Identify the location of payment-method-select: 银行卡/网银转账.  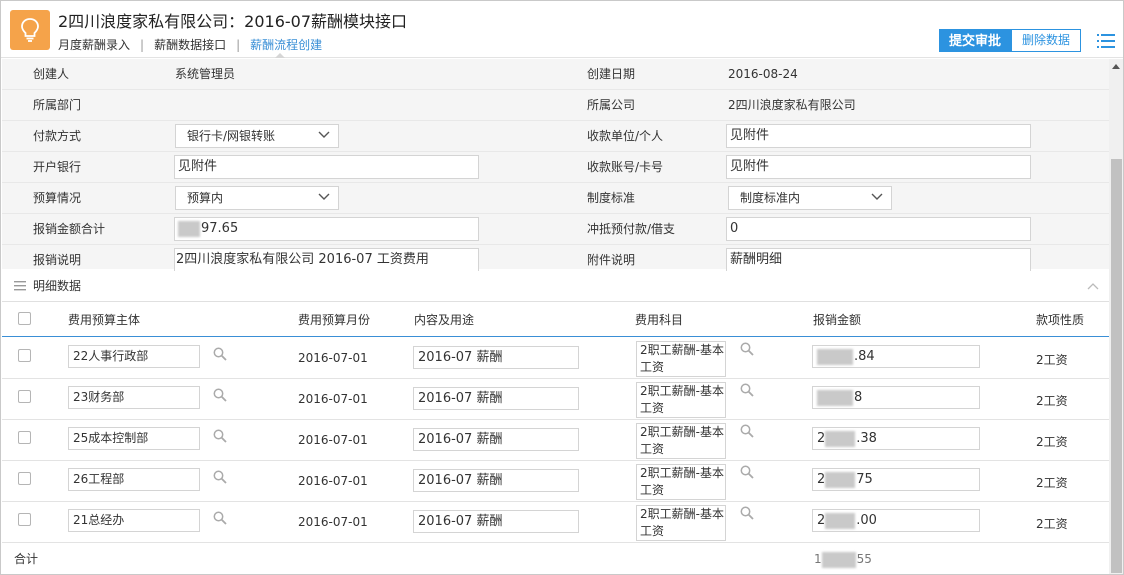
(257, 136).